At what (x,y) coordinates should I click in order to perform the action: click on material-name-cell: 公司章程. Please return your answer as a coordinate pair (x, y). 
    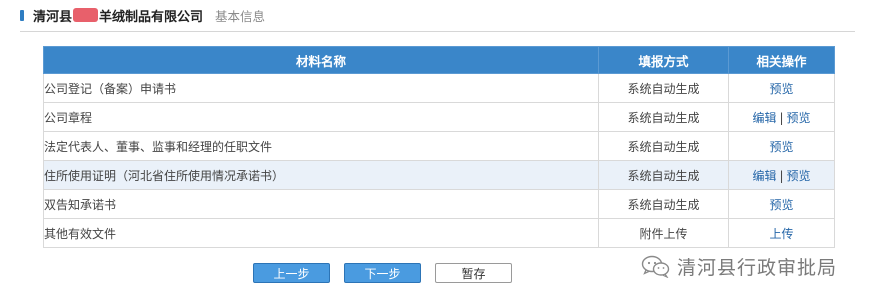
    Looking at the image, I should click on (321, 117).